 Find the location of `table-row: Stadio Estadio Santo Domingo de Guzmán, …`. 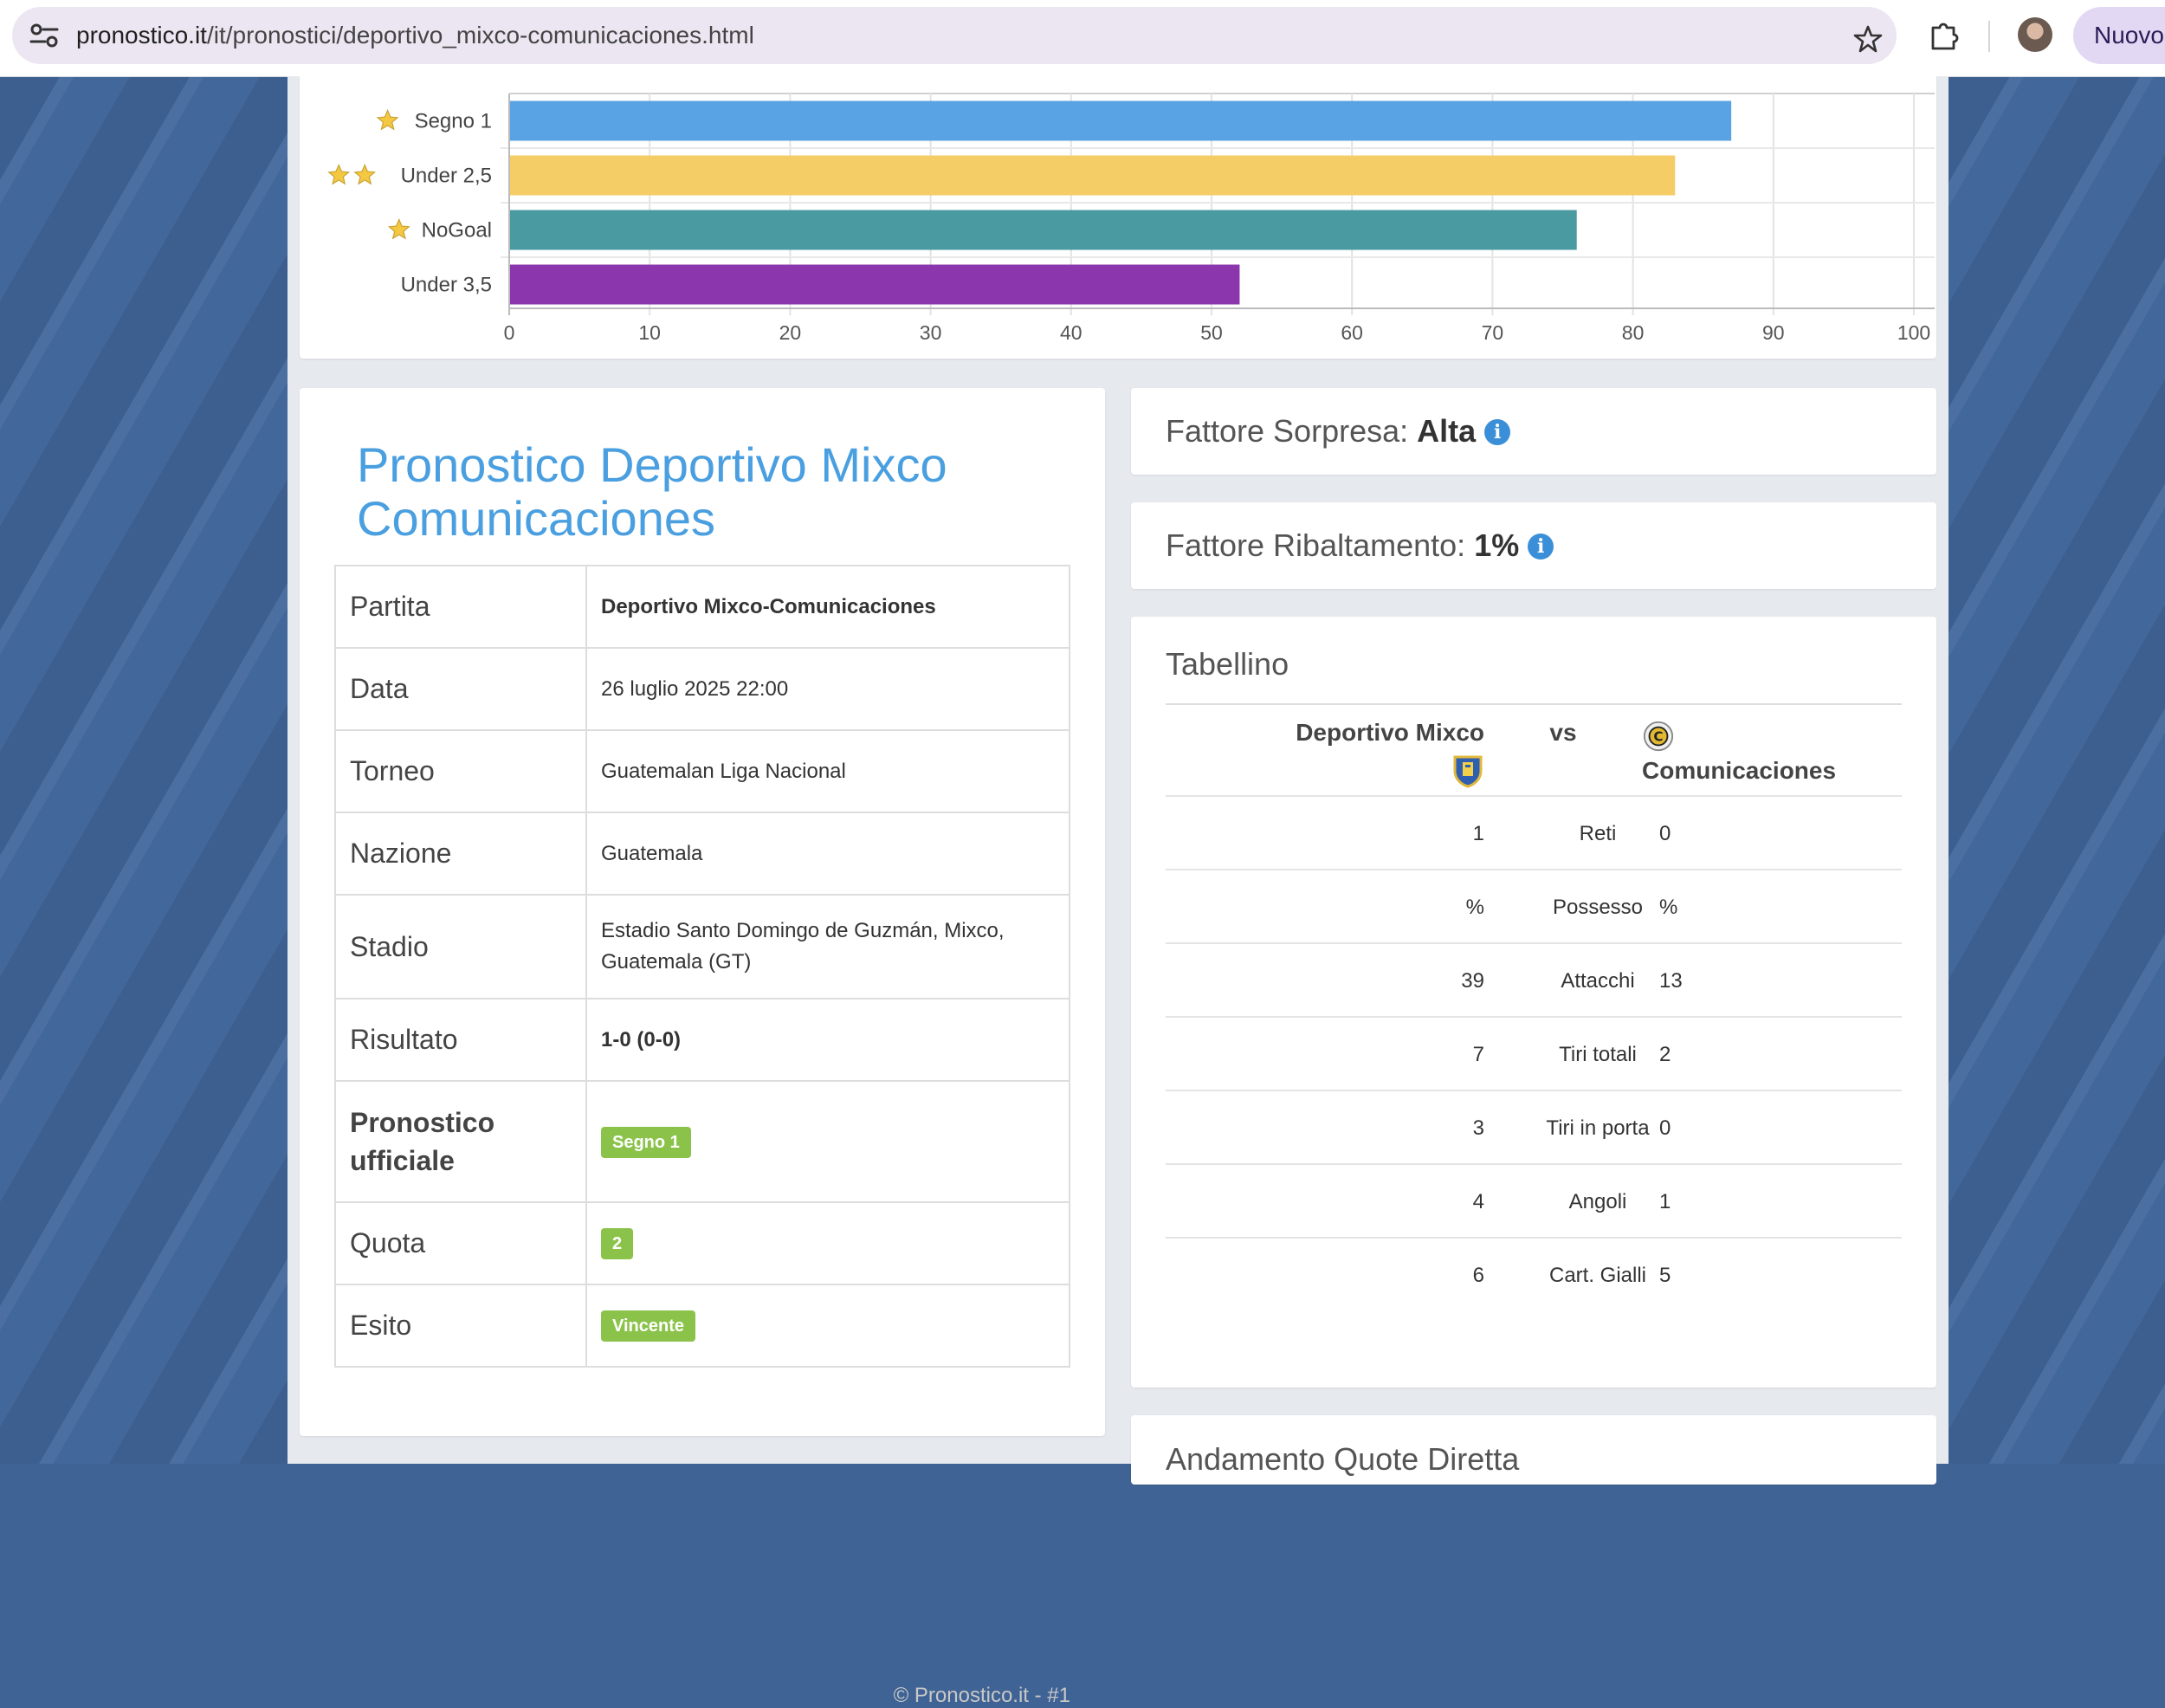

table-row: Stadio Estadio Santo Domingo de Guzmán, … is located at coordinates (702, 947).